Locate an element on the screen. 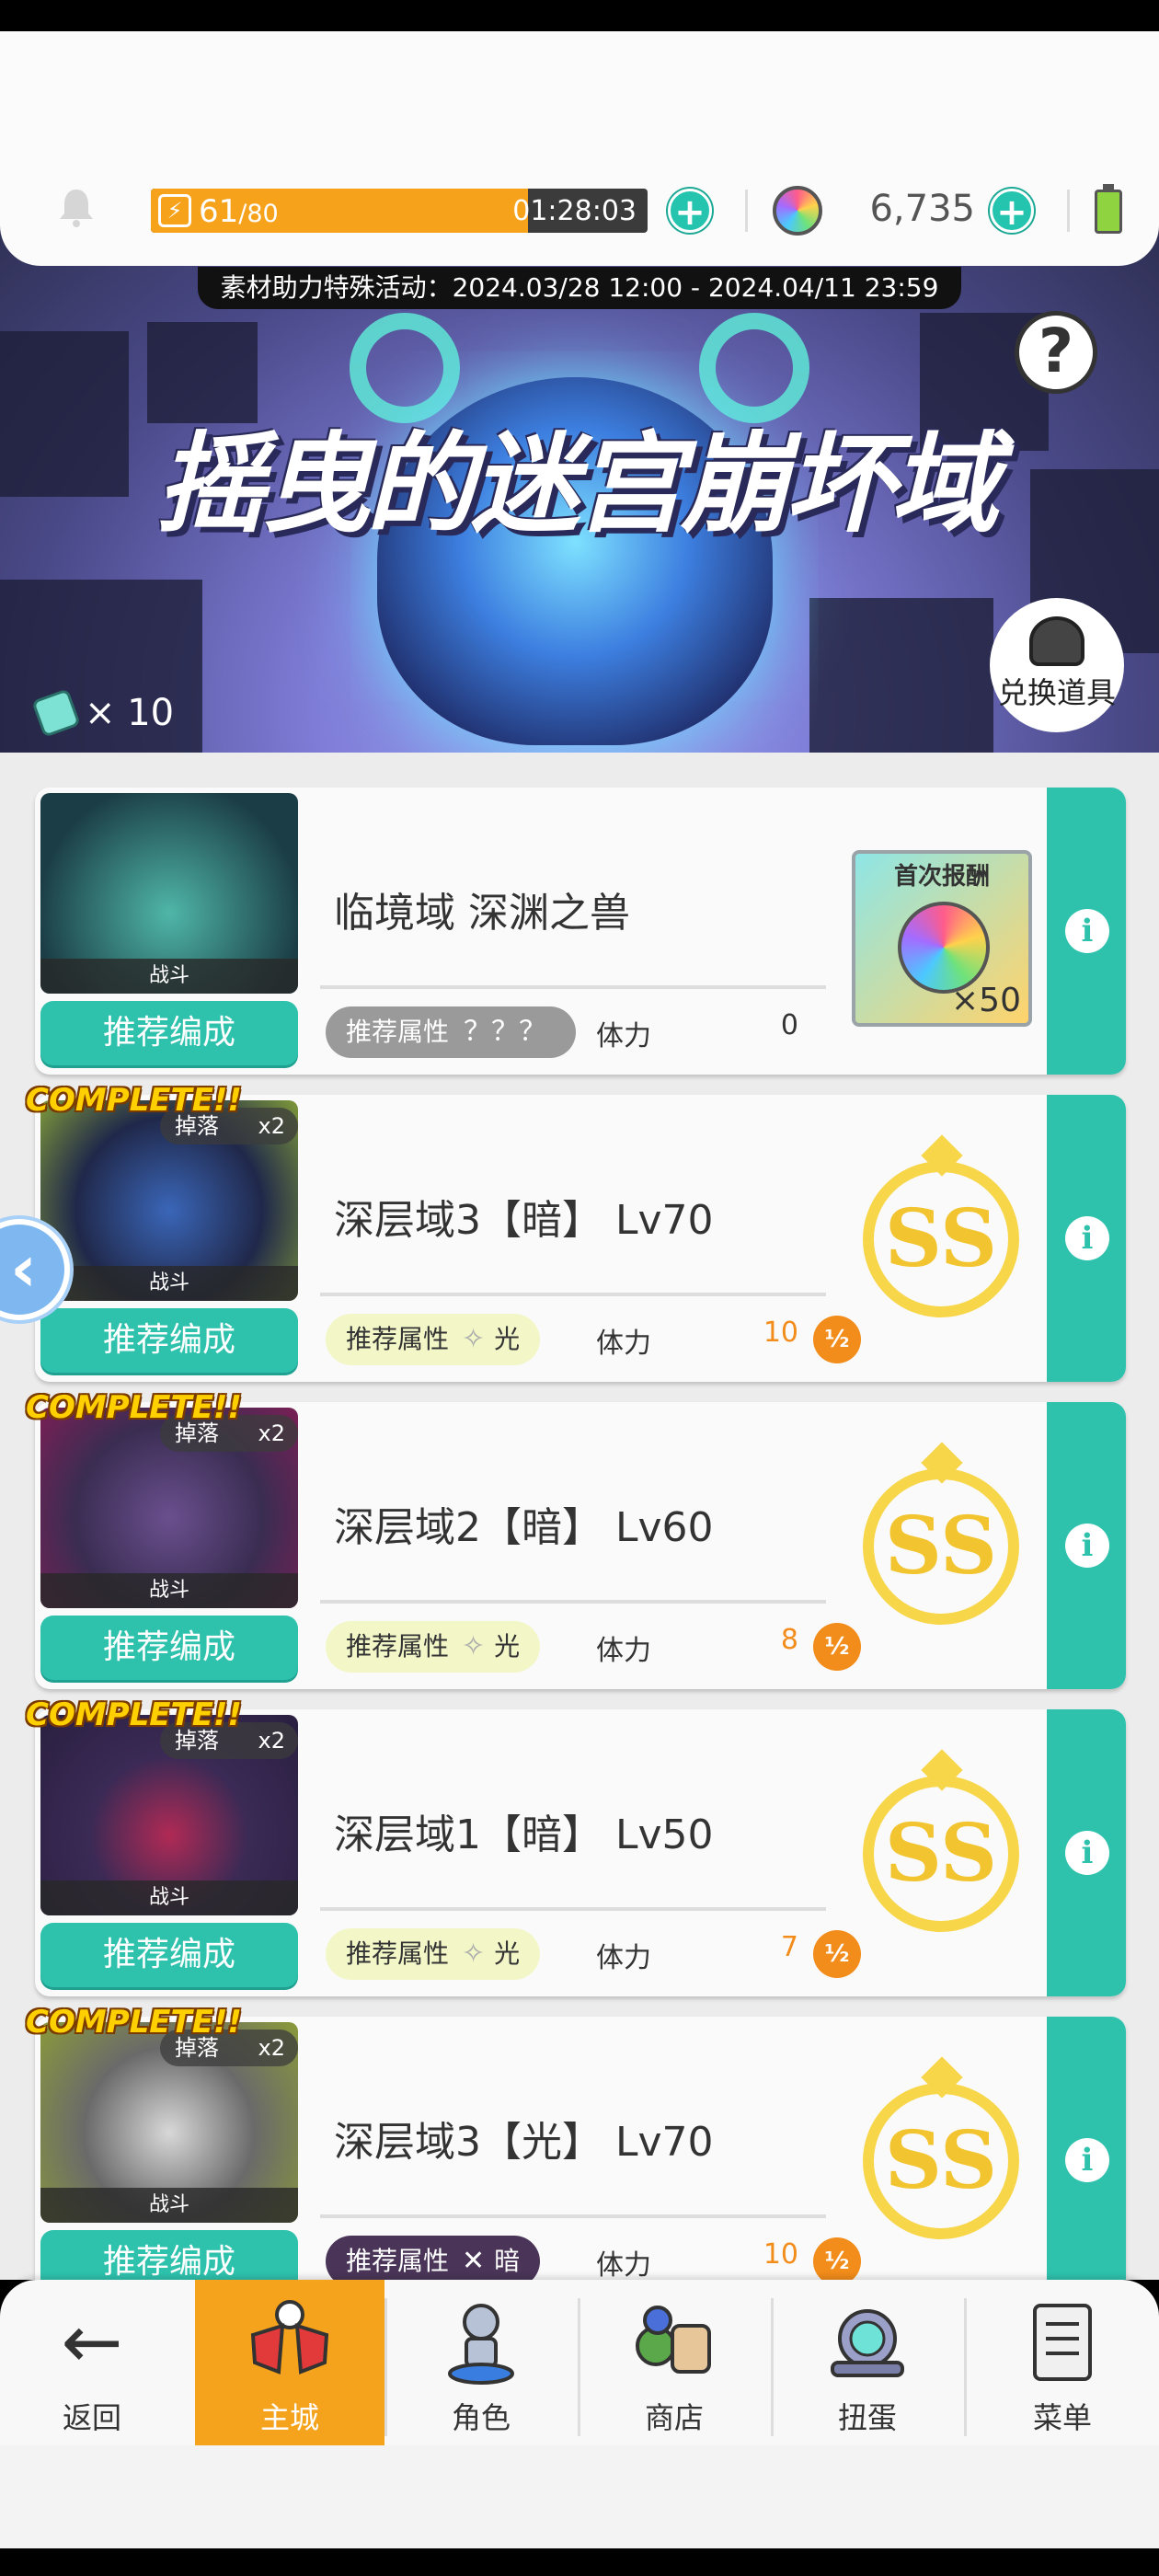 This screenshot has width=1159, height=2576. nav-back: ← 返回 is located at coordinates (92, 2362).